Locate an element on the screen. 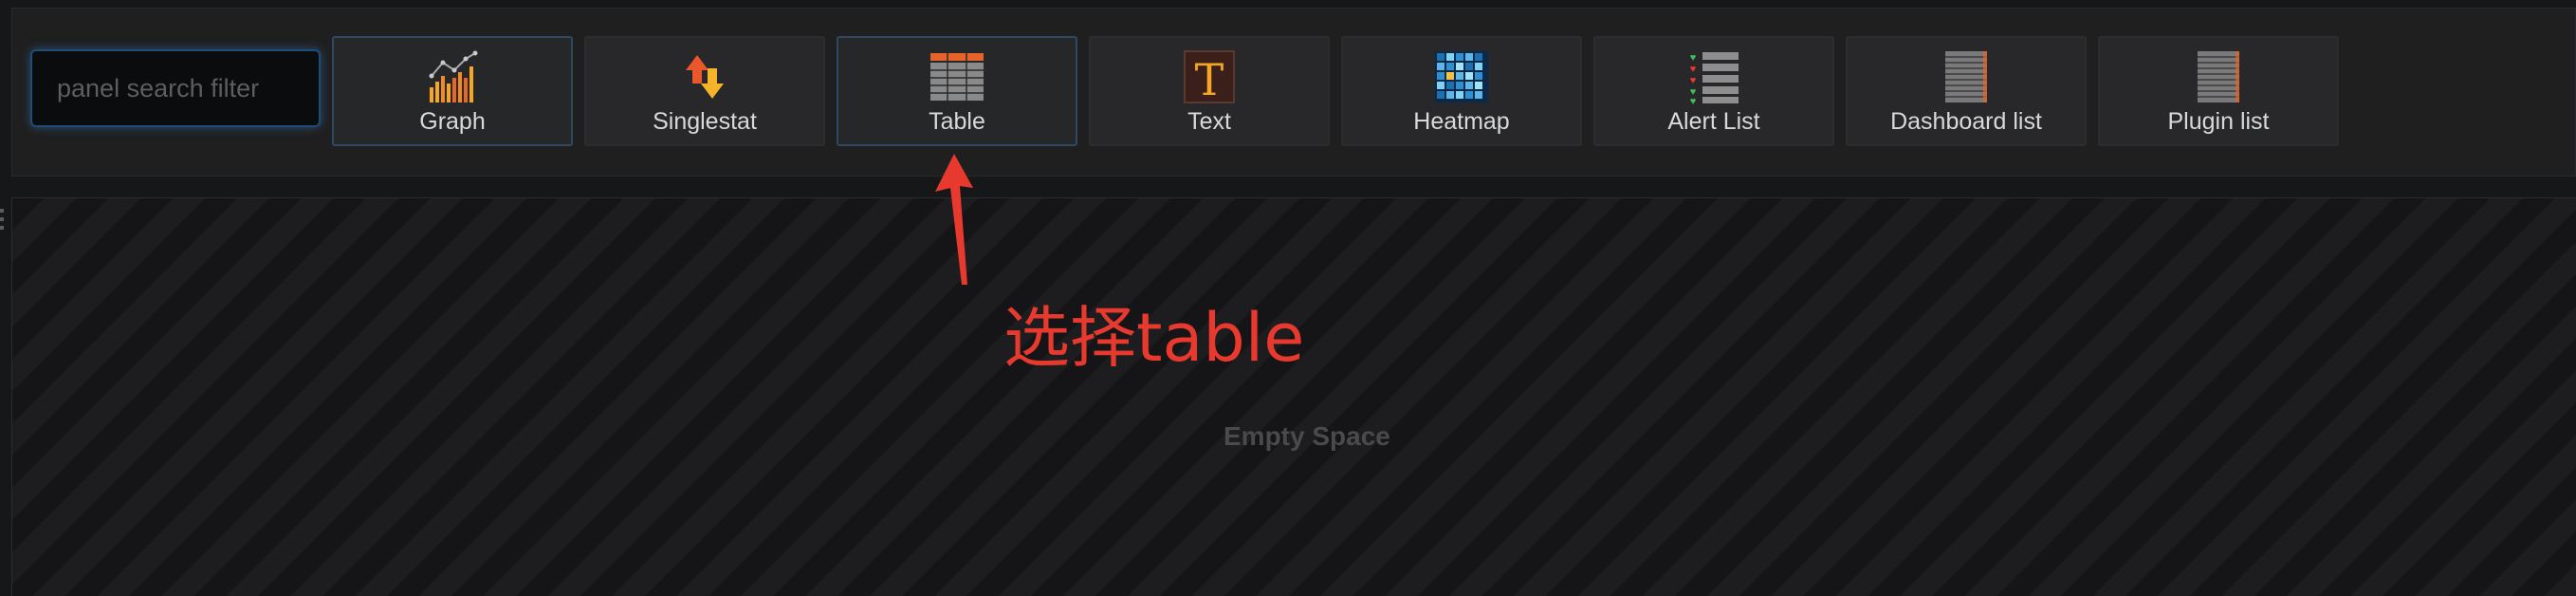 The height and width of the screenshot is (596, 2576). panel-card-label: Singlestat is located at coordinates (705, 121).